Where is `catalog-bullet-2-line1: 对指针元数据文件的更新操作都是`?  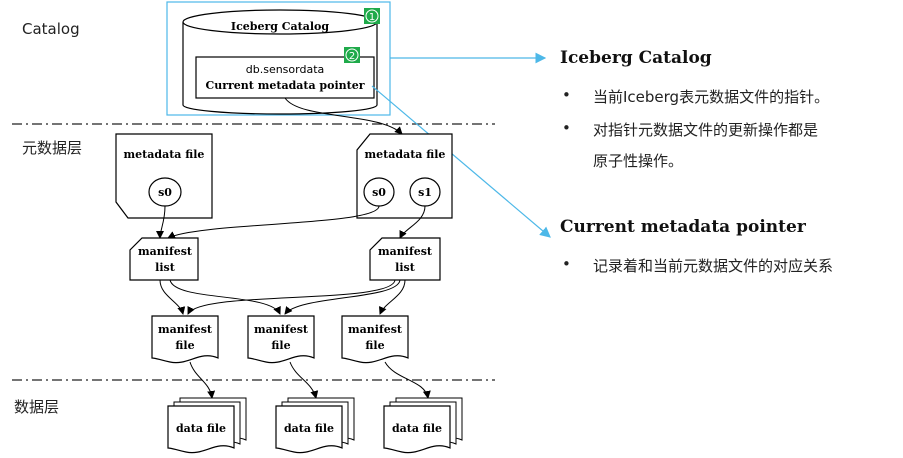
catalog-bullet-2-line1: 对指针元数据文件的更新操作都是 is located at coordinates (706, 130).